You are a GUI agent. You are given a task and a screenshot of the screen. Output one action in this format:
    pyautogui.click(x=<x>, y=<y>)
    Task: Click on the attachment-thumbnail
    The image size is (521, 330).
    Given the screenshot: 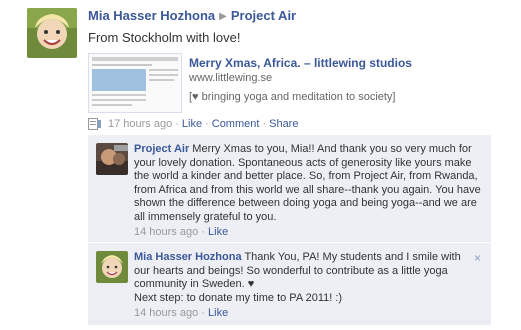 What is the action you would take?
    pyautogui.click(x=135, y=83)
    